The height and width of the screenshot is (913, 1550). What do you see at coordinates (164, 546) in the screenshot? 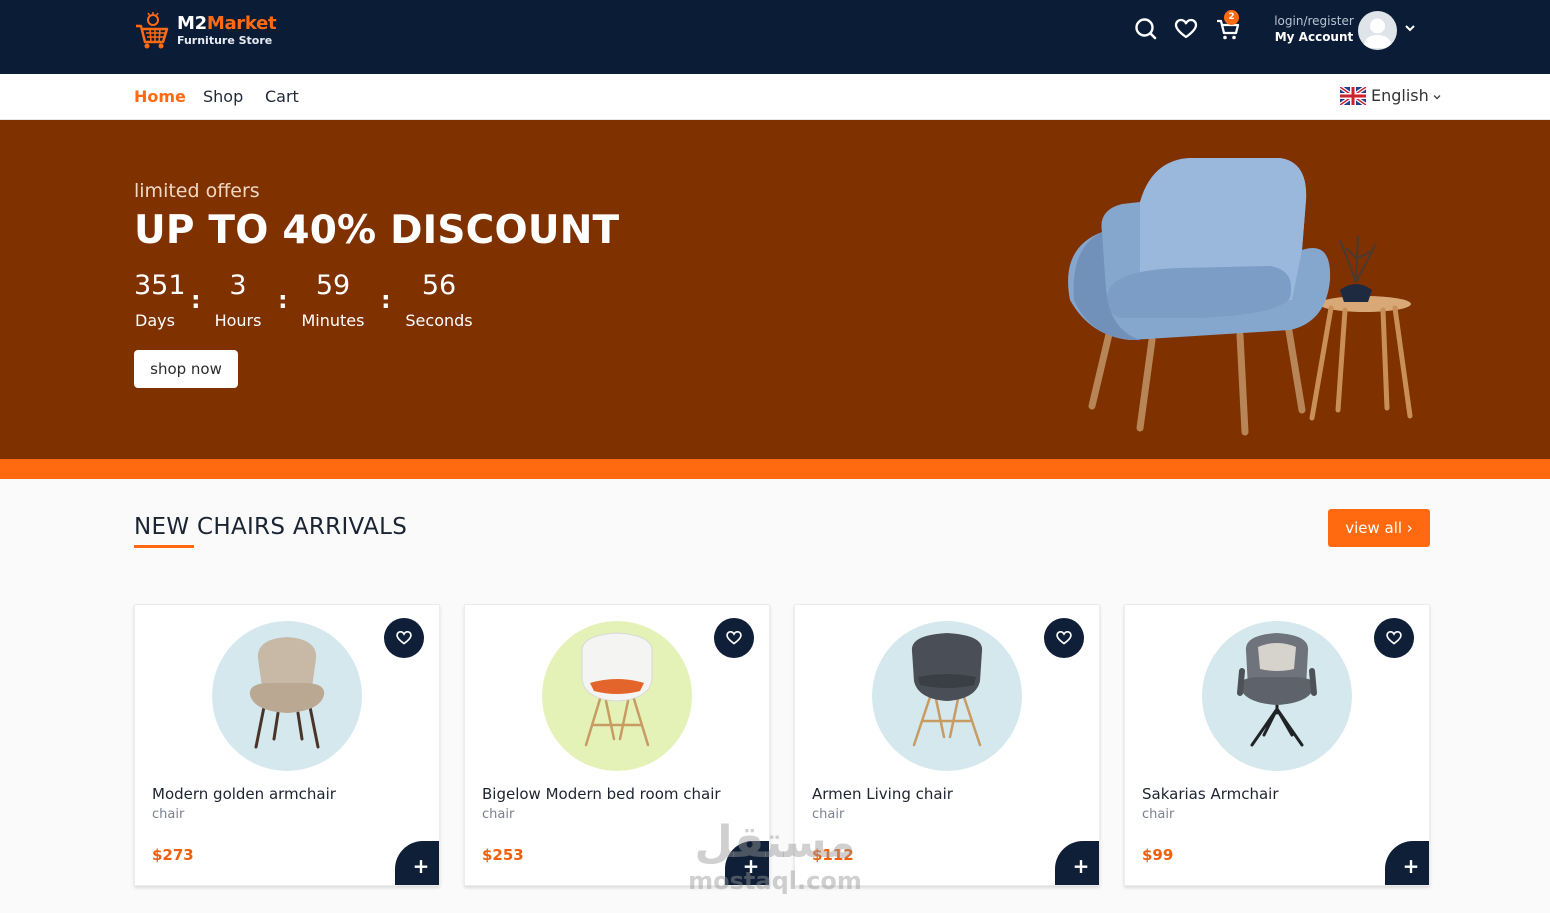
I see `section-underline` at bounding box center [164, 546].